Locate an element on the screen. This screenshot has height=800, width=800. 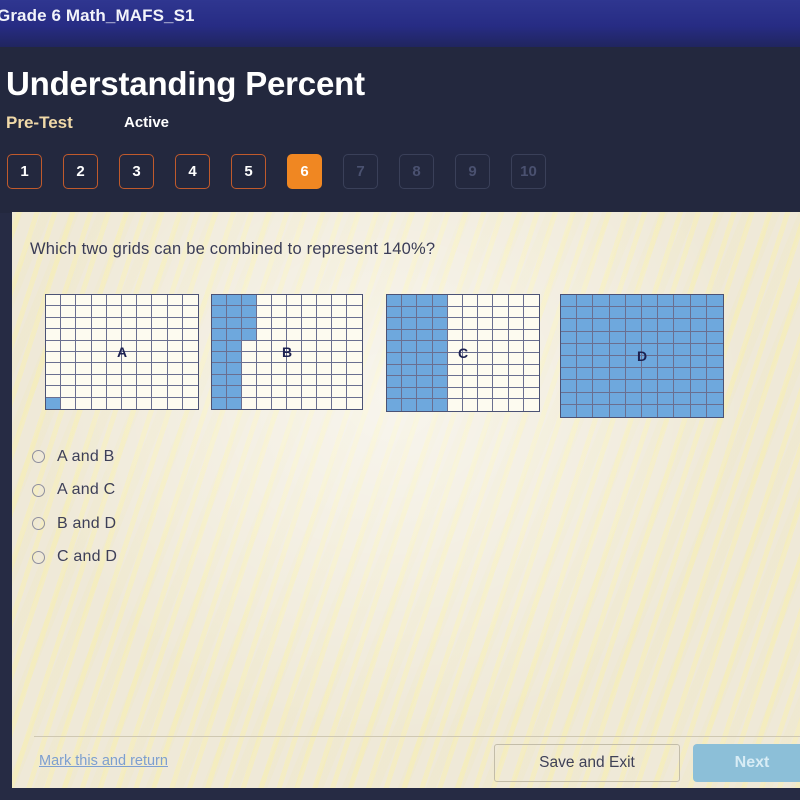
pager-button-3: 3 is located at coordinates (136, 171).